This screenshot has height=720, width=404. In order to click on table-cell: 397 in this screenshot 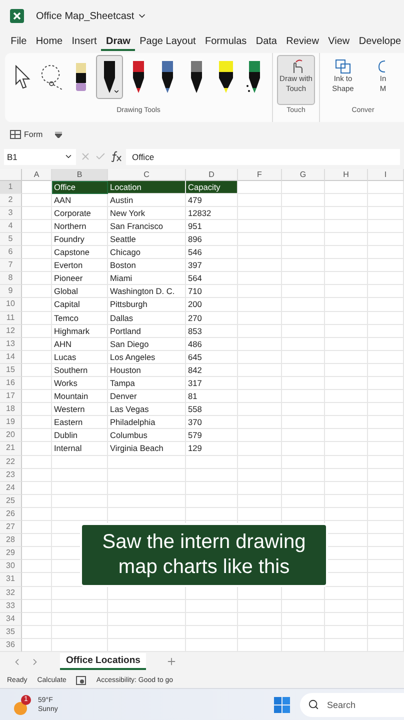, I will do `click(212, 265)`.